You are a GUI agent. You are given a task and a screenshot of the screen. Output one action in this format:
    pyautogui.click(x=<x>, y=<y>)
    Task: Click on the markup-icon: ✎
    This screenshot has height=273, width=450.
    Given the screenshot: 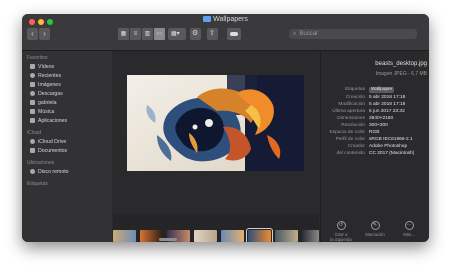 What is the action you would take?
    pyautogui.click(x=375, y=225)
    